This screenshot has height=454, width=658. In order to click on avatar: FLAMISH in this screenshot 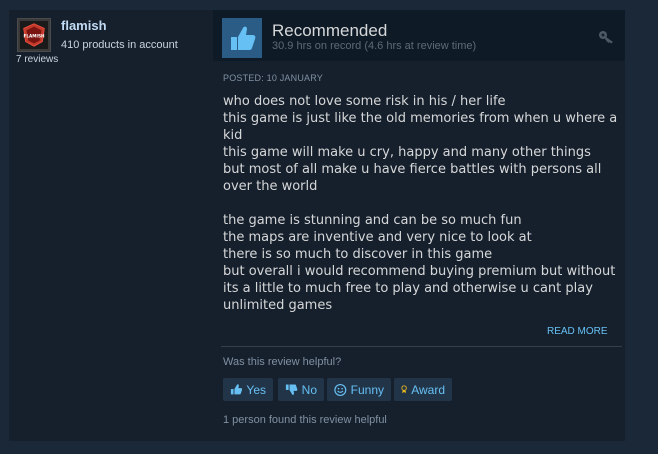, I will do `click(34, 35)`.